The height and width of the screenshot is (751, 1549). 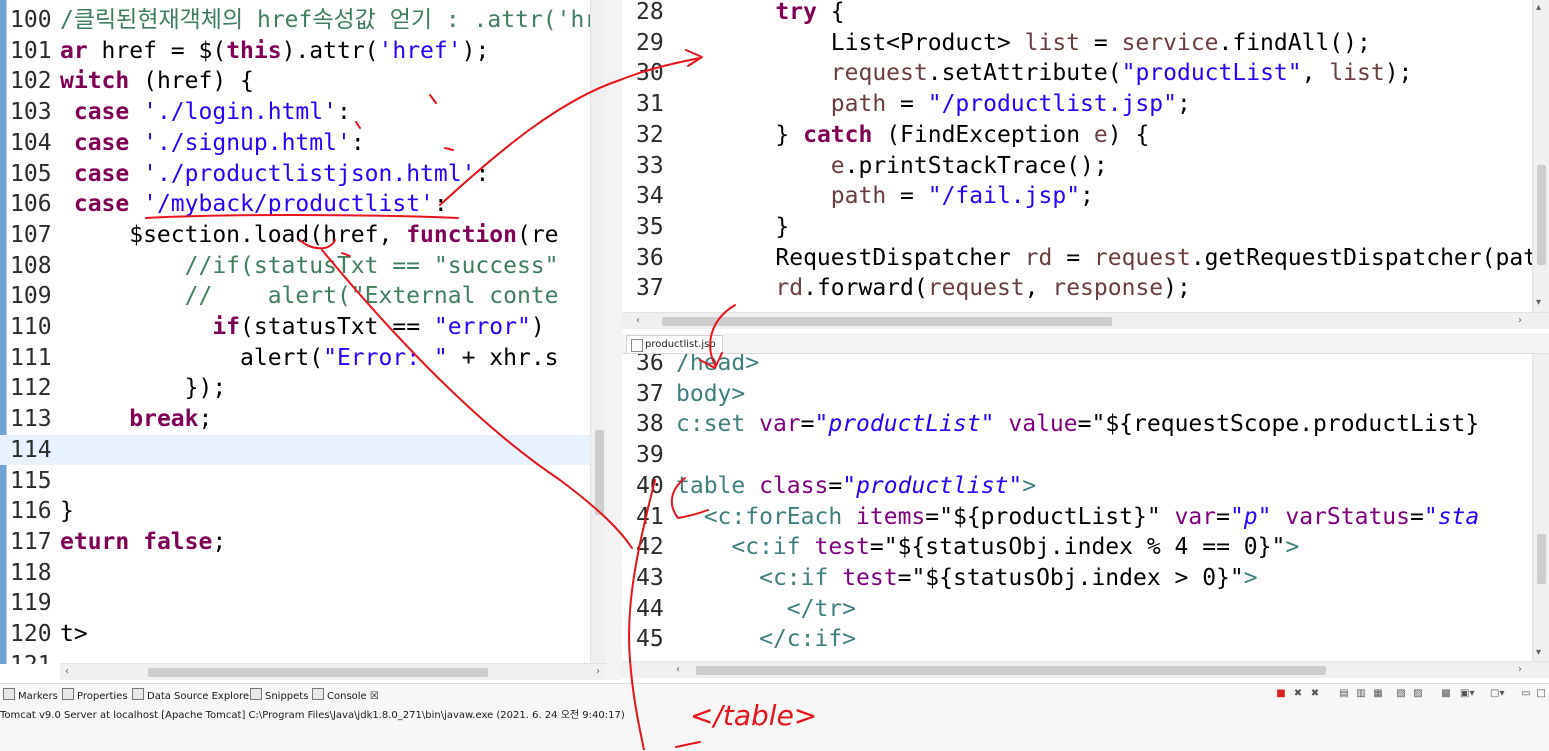 I want to click on code-text: case '/myback/productlist':, so click(x=260, y=204).